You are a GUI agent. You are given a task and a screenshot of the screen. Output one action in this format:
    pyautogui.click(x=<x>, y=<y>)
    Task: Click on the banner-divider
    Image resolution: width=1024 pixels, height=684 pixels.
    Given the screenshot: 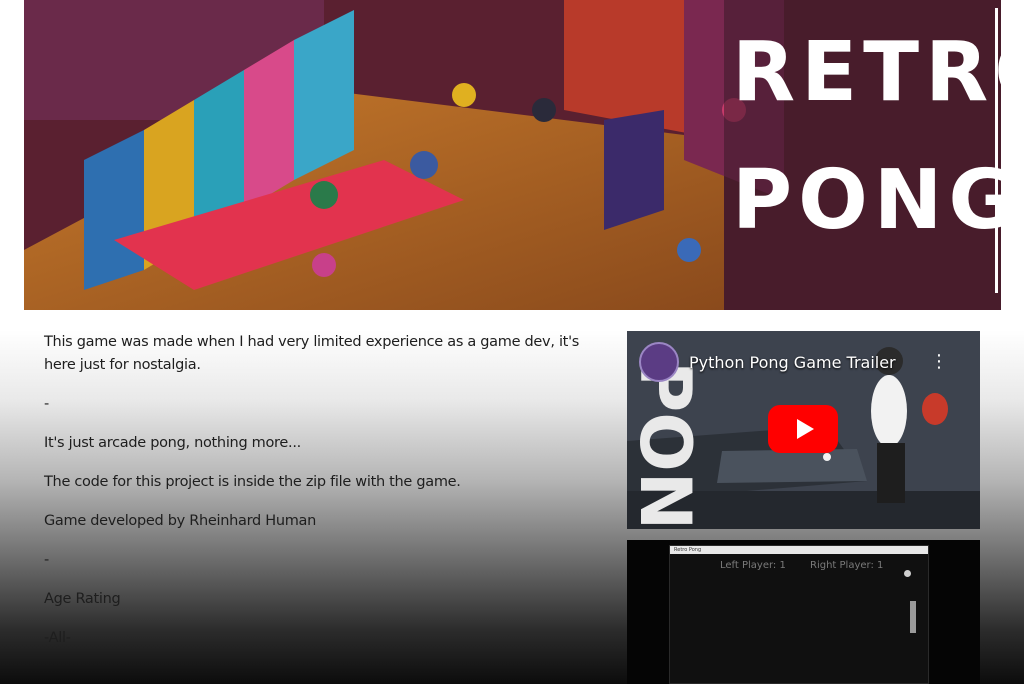 What is the action you would take?
    pyautogui.click(x=996, y=150)
    